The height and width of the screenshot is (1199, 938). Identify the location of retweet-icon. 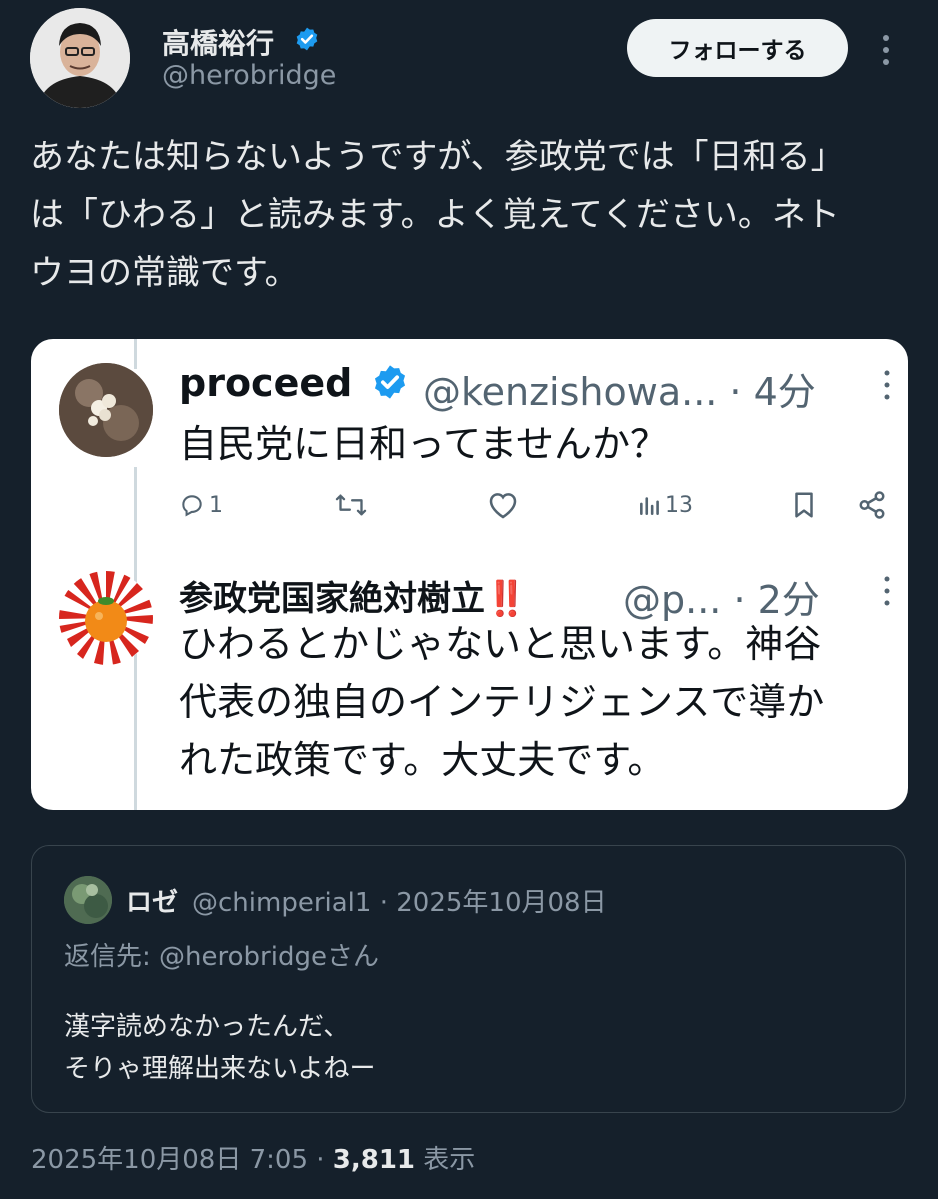
(351, 505).